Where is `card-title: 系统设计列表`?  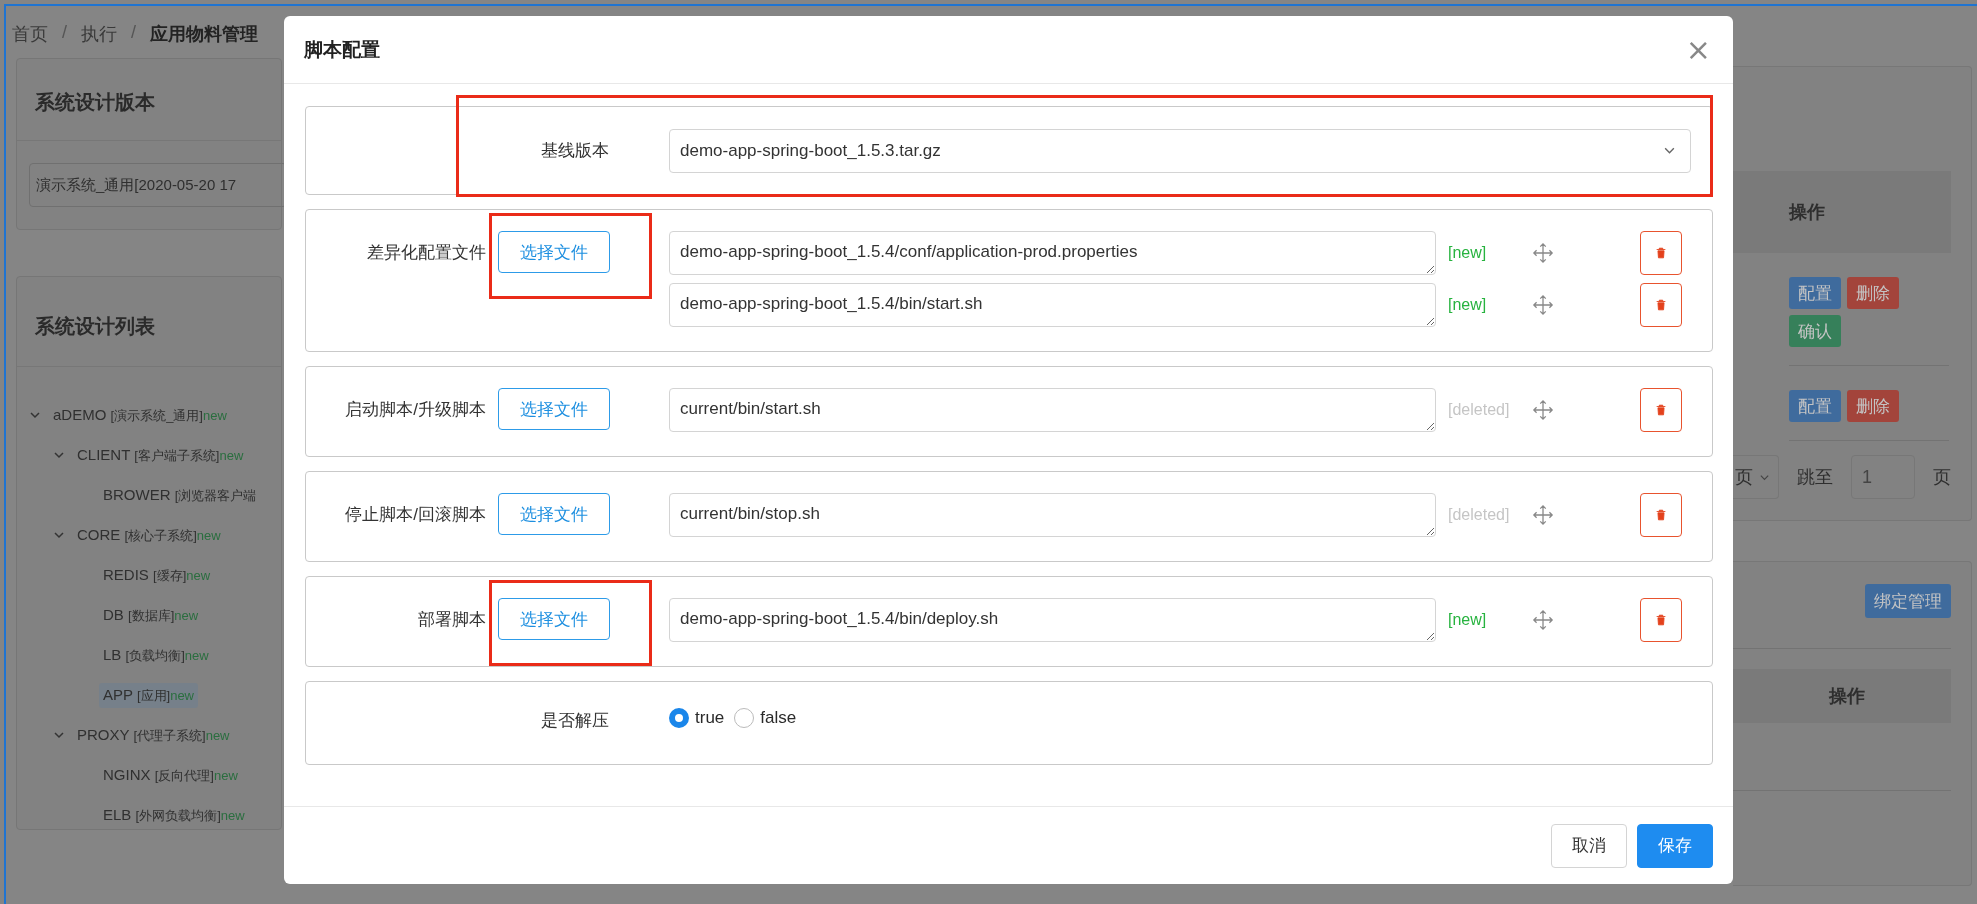
card-title: 系统设计列表 is located at coordinates (95, 326).